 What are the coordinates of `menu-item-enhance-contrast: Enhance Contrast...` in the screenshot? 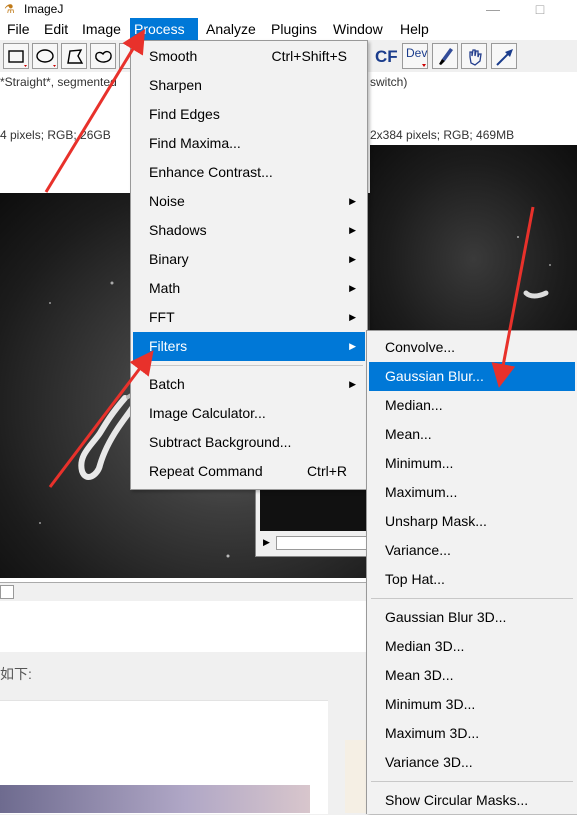 It's located at (249, 172).